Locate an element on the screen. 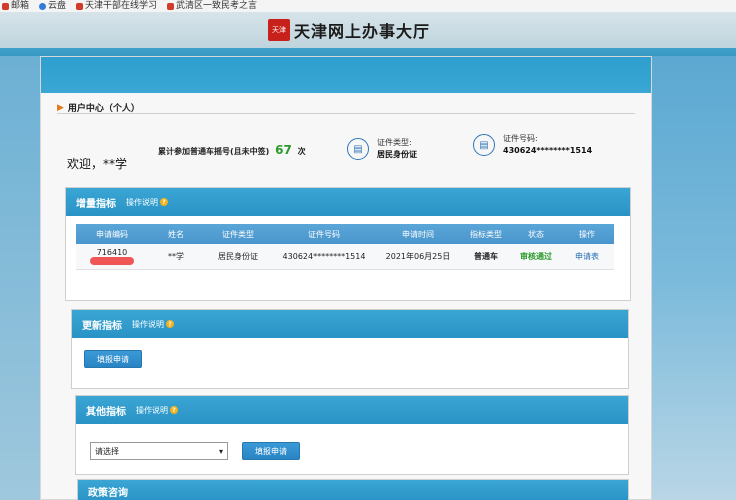  id-type-card: ▤ 证件类型: 居民身份证 is located at coordinates (382, 149).